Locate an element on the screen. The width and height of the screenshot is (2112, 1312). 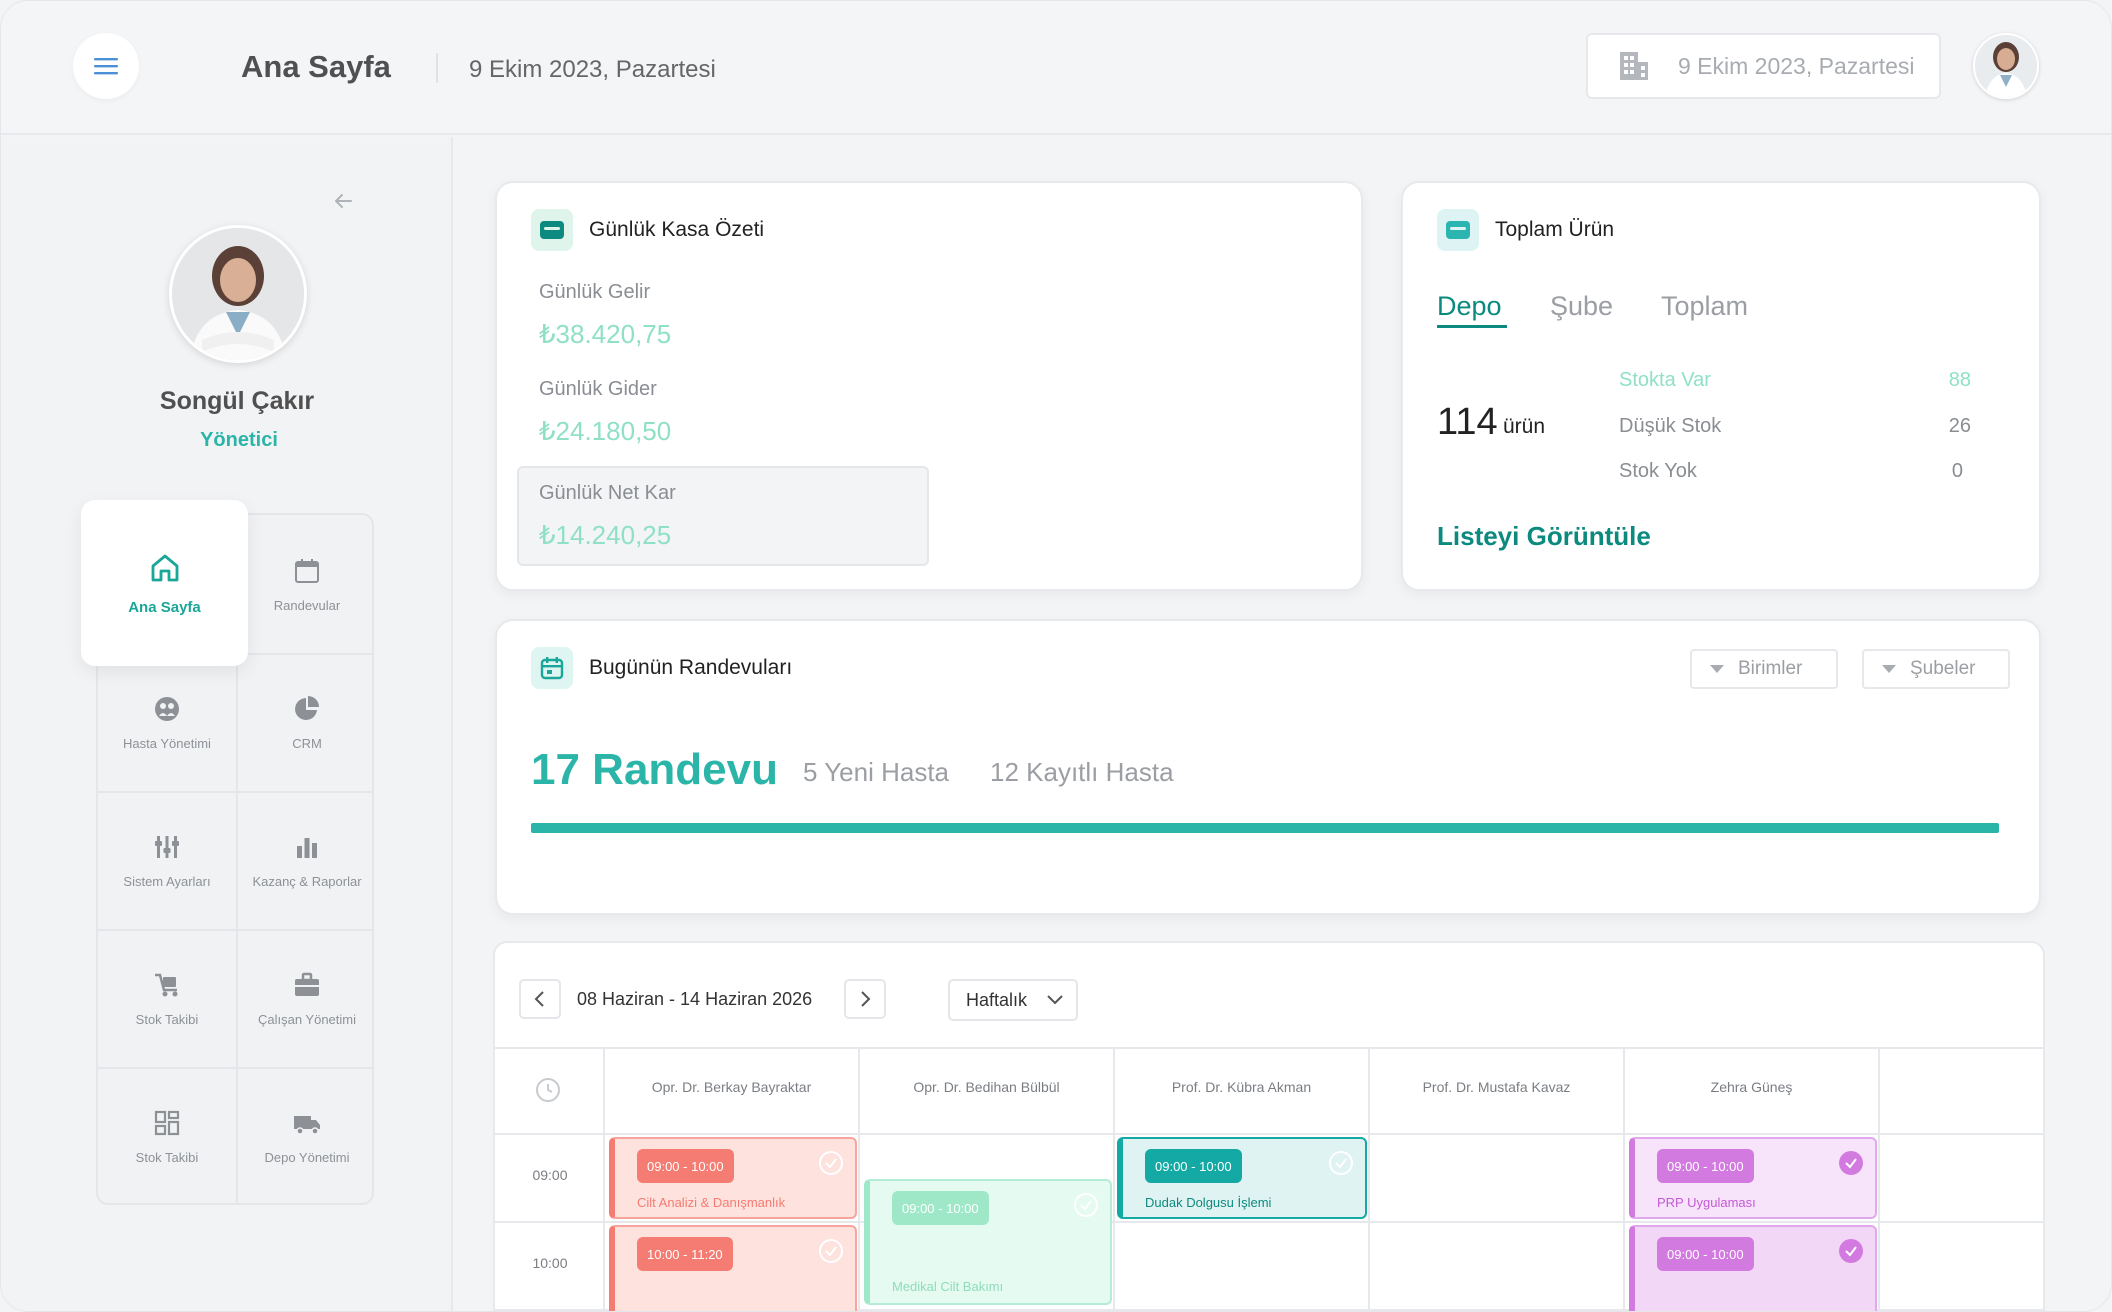
date-picker: 9 Ekim 2023, Pazartesi is located at coordinates (1763, 66).